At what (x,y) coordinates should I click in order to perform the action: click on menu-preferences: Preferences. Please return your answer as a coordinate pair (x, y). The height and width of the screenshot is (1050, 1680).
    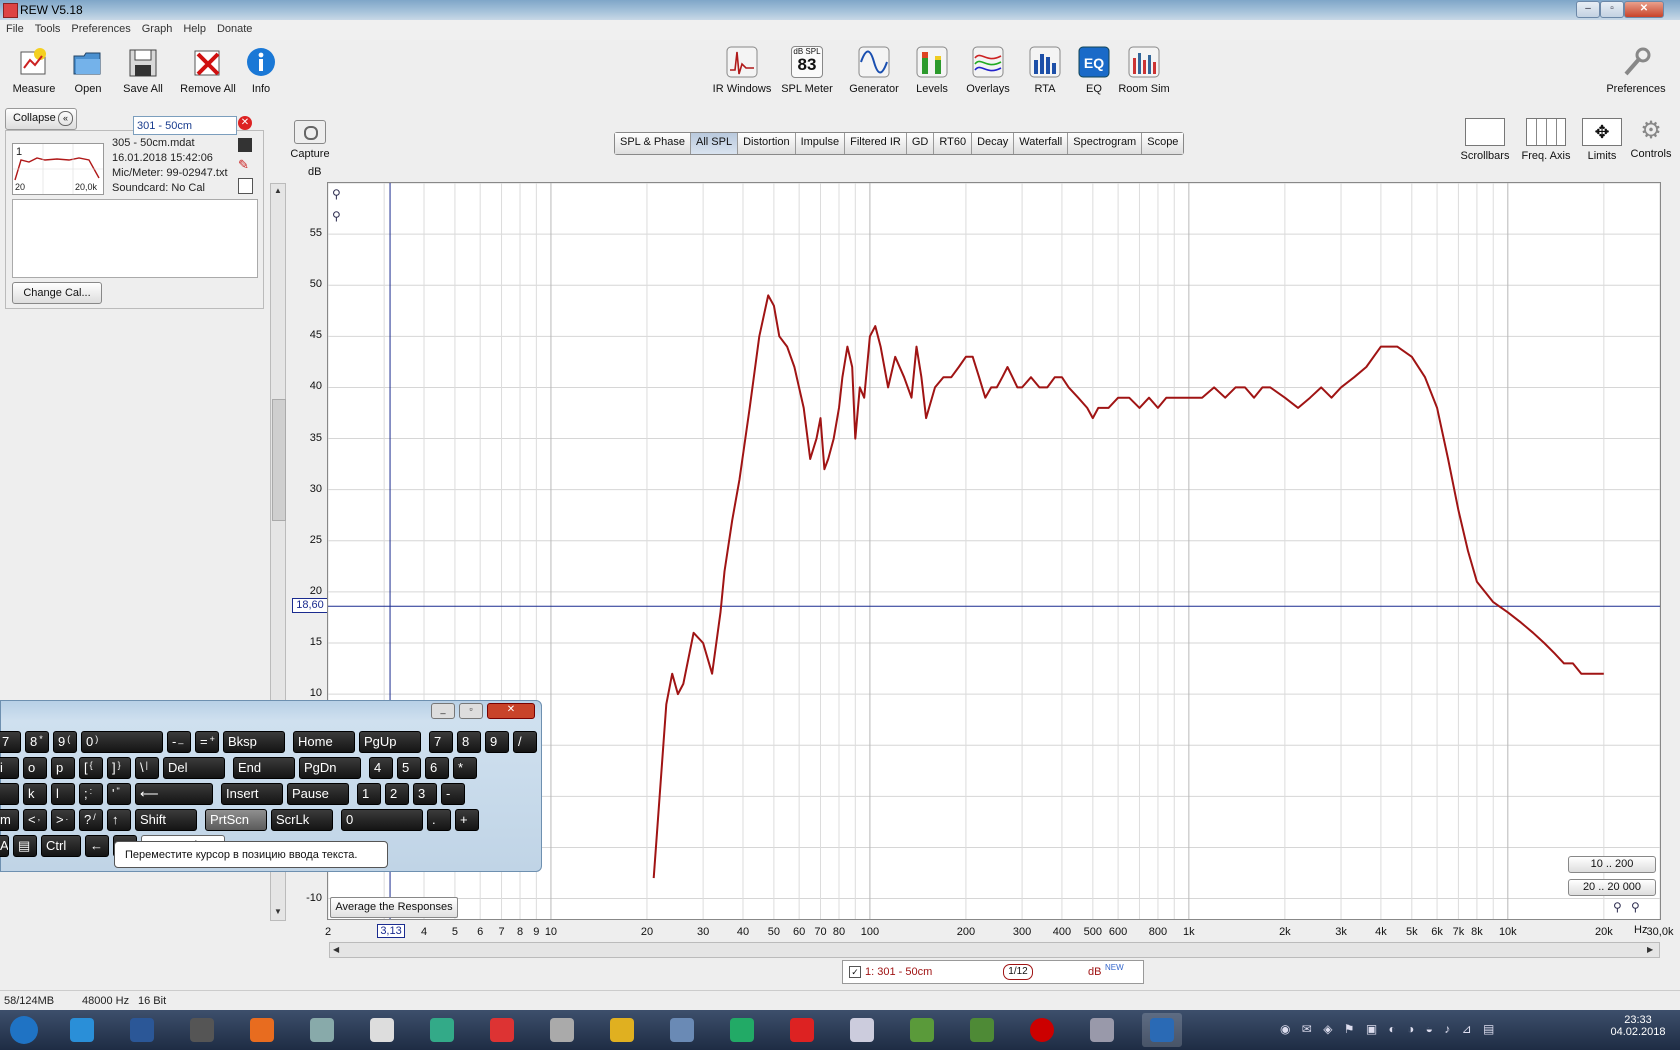
    Looking at the image, I should click on (100, 27).